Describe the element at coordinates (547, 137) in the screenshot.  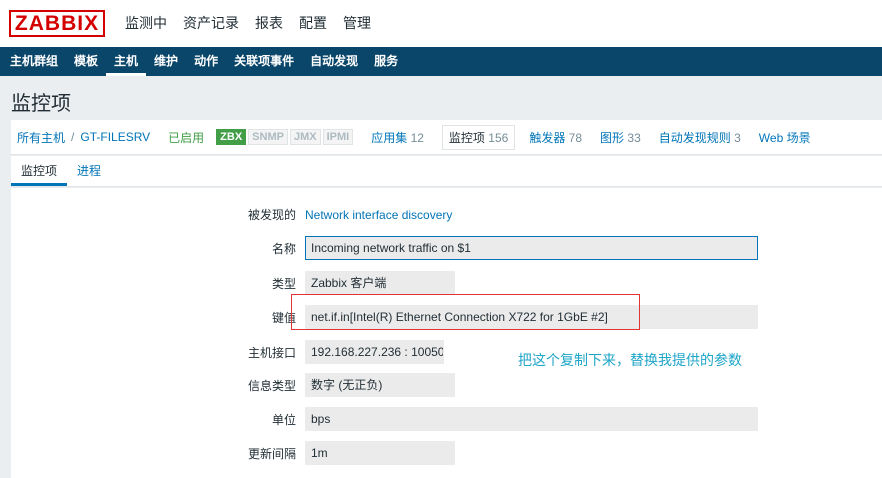
I see `link-triggers-label: 触发器` at that location.